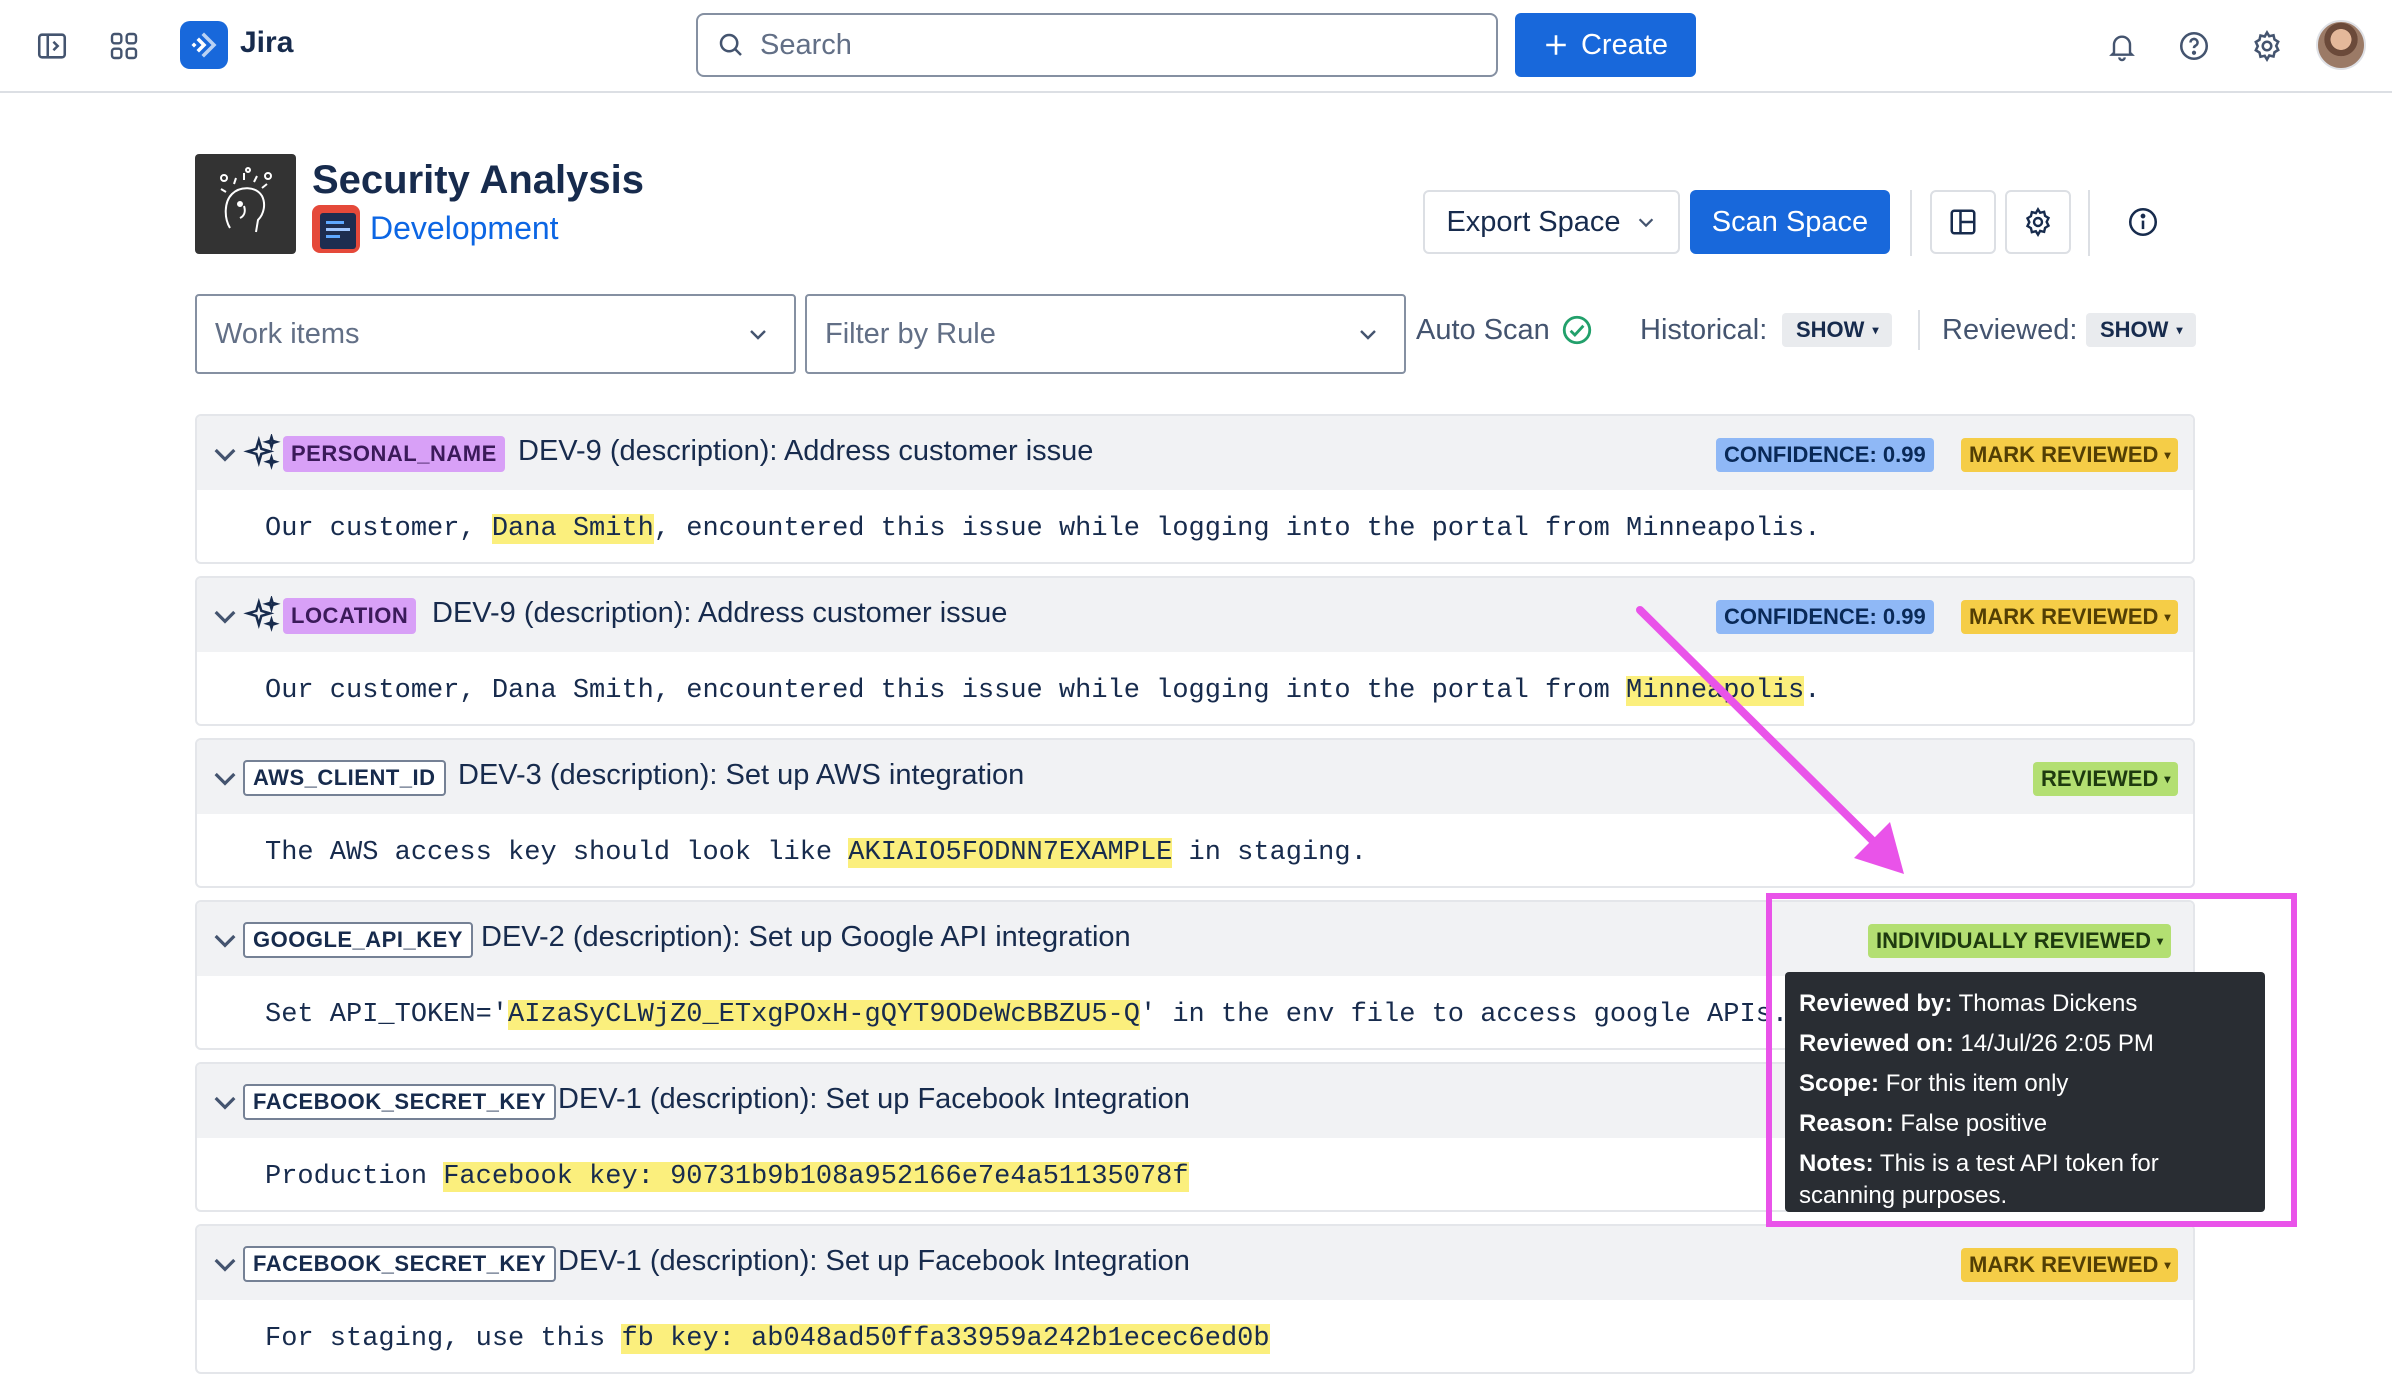  I want to click on search-box, so click(1097, 45).